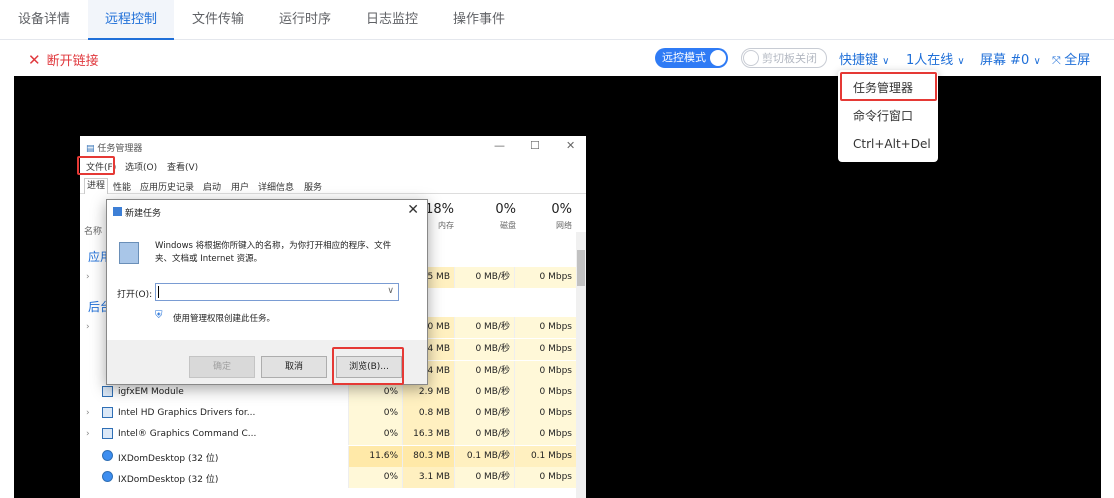 This screenshot has height=498, width=1114. Describe the element at coordinates (240, 186) in the screenshot. I see `tm-tab-users: 用户` at that location.